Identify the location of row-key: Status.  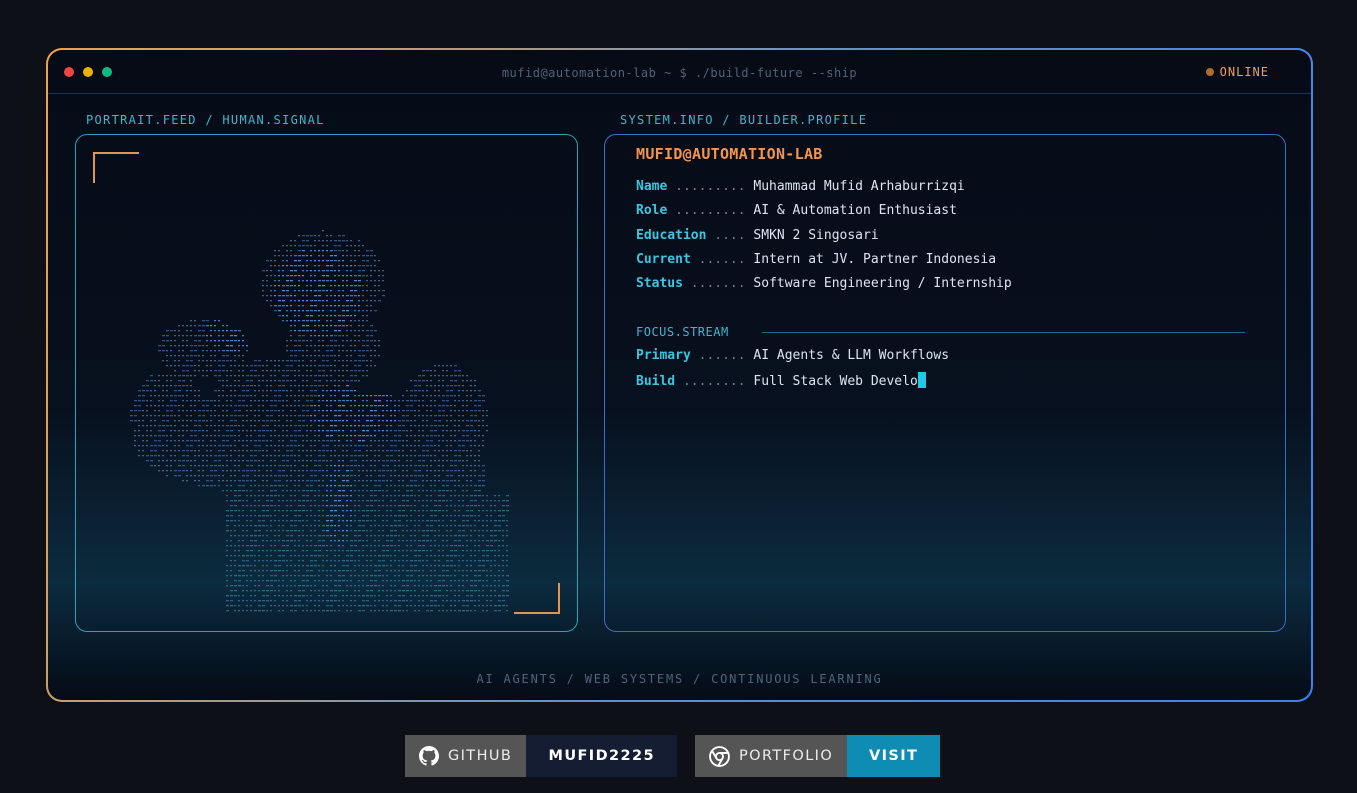
(659, 284).